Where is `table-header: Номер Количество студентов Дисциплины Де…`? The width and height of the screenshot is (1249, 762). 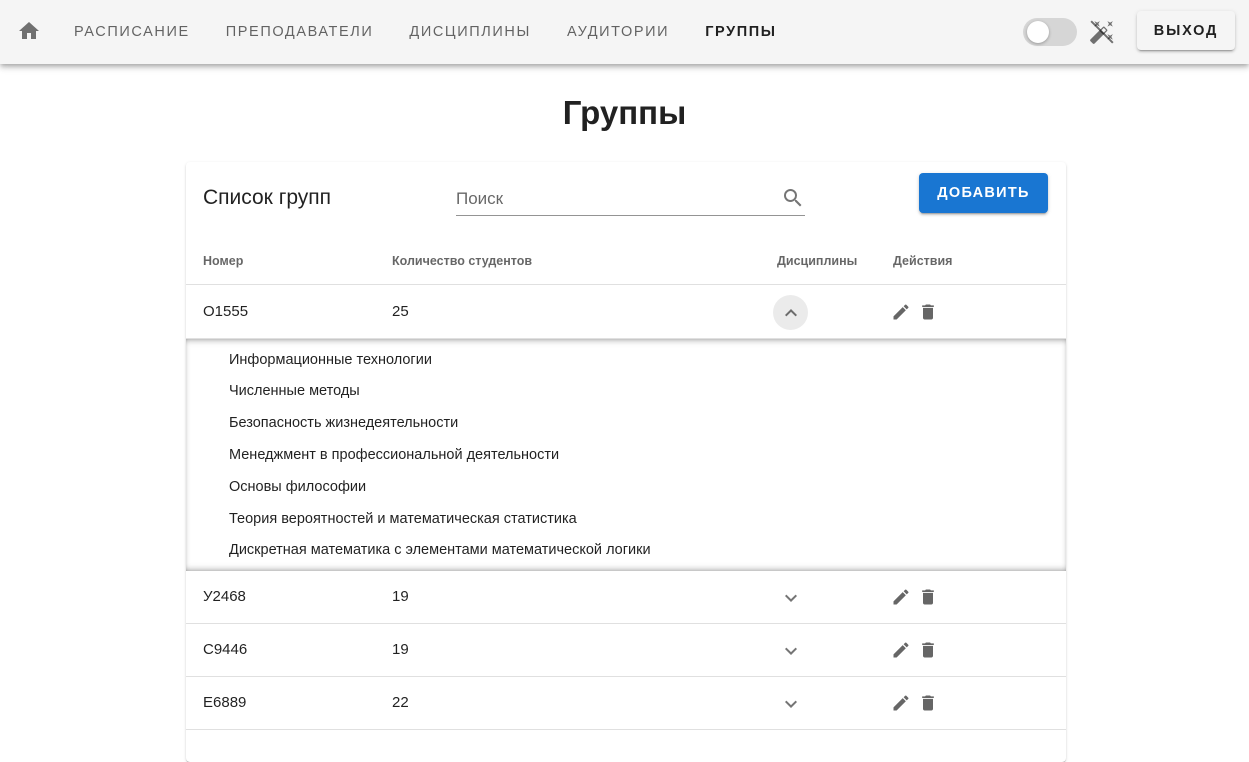 table-header: Номер Количество студентов Дисциплины Де… is located at coordinates (626, 261).